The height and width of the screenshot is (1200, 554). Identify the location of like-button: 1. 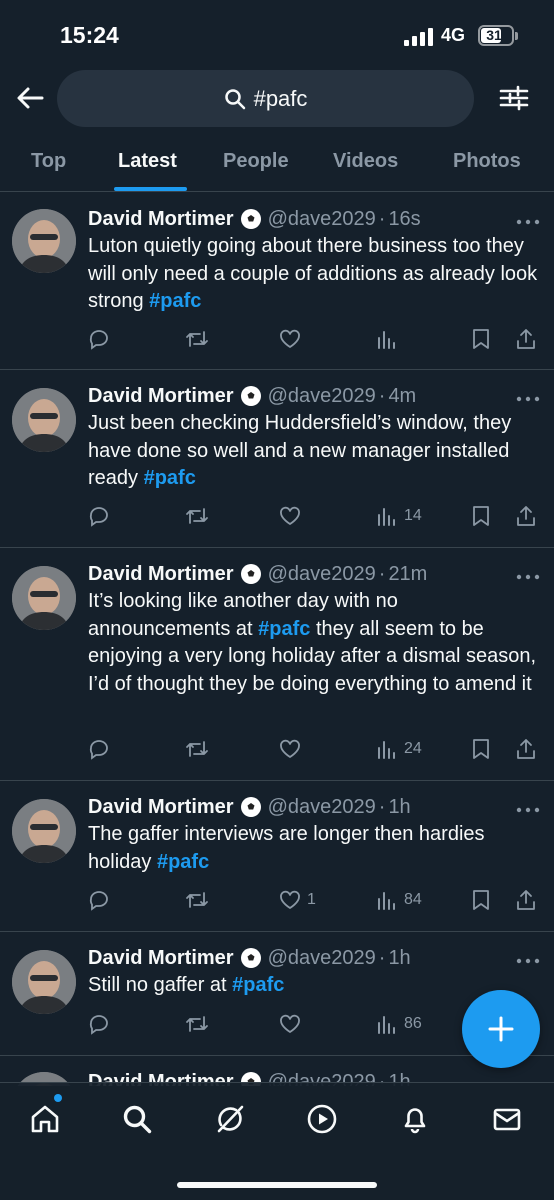
(297, 900).